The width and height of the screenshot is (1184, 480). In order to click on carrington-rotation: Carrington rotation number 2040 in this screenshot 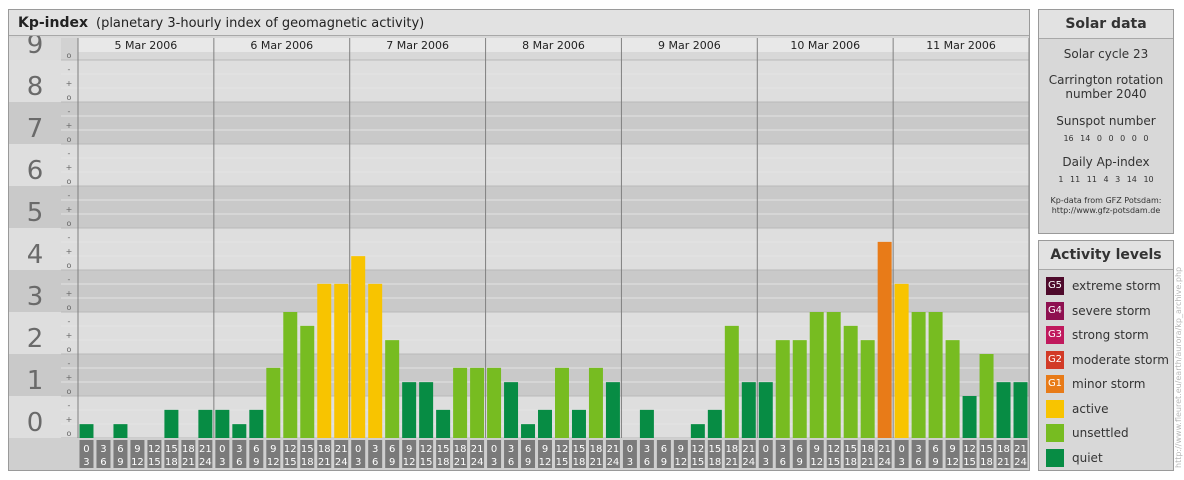, I will do `click(1106, 87)`.